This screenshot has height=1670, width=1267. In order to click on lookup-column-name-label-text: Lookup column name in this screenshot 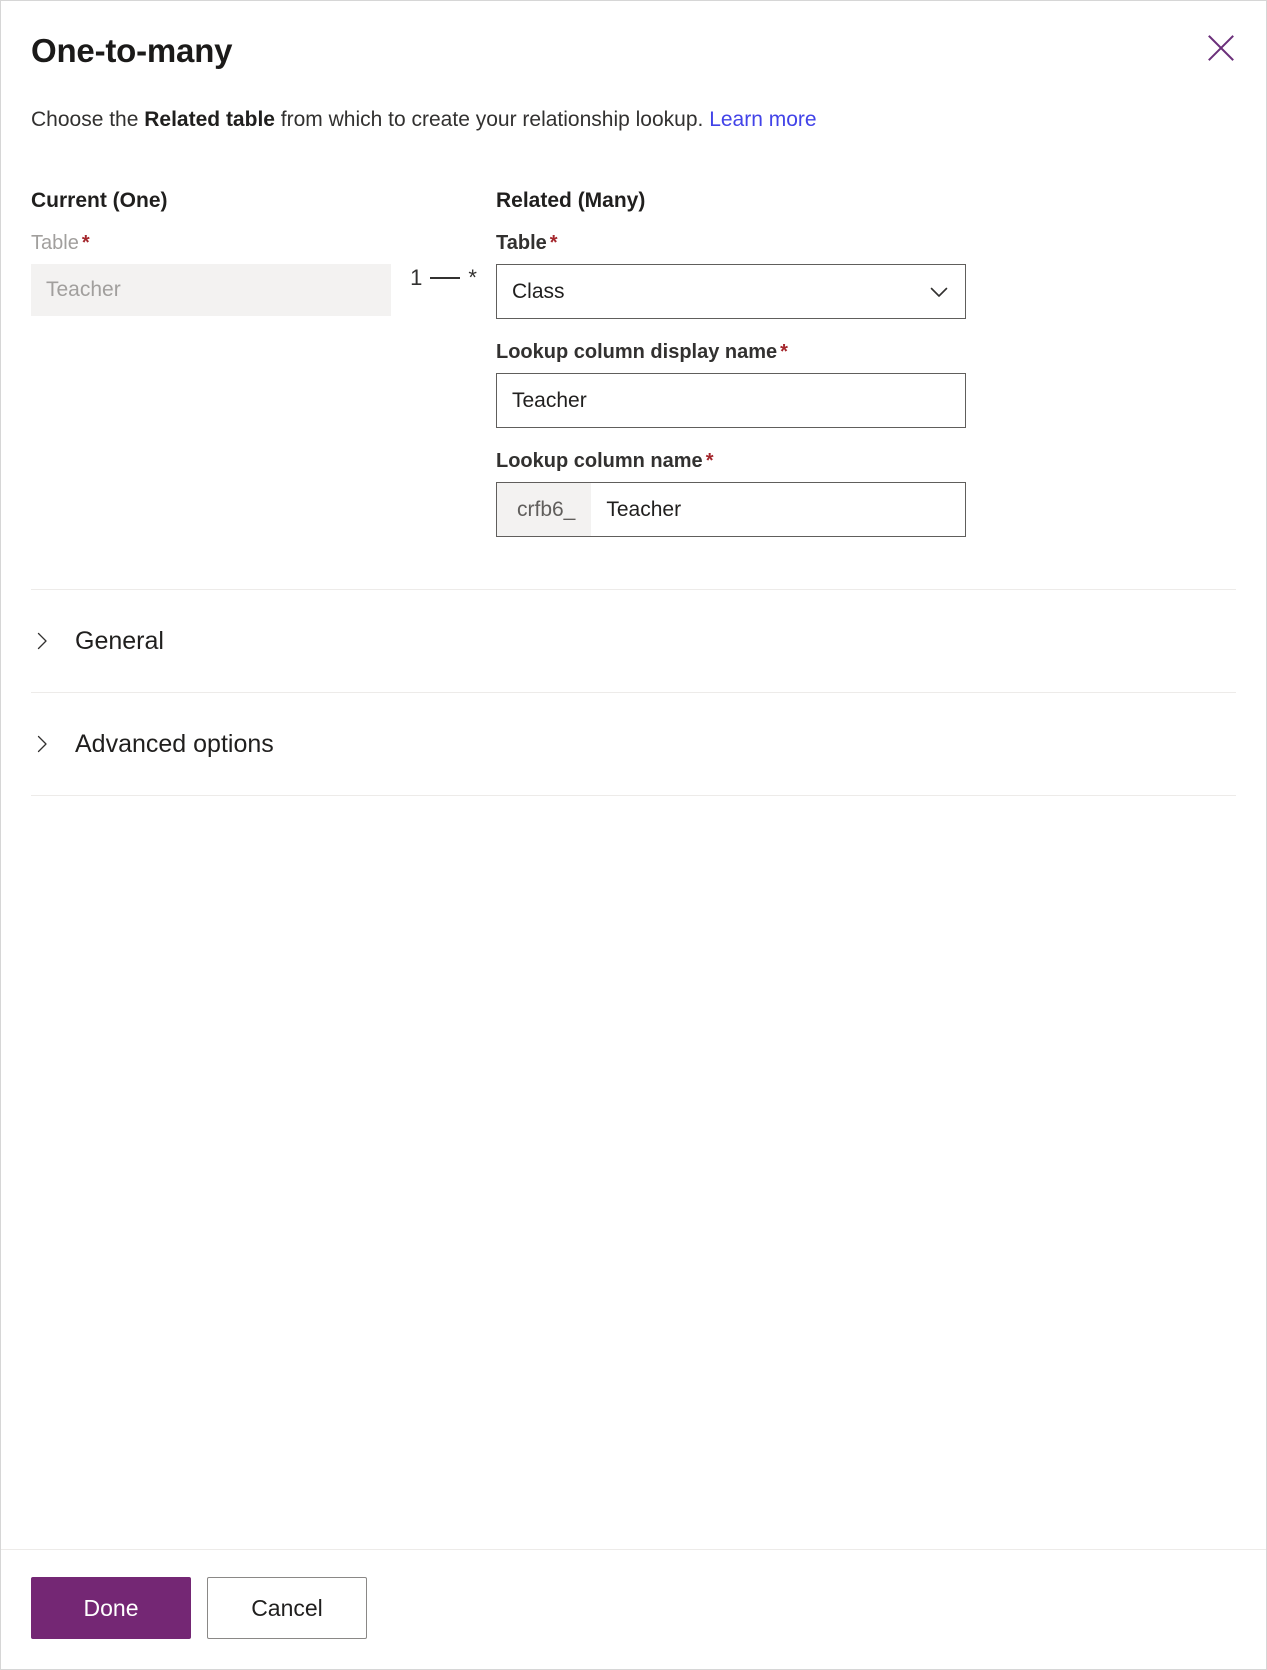, I will do `click(599, 461)`.